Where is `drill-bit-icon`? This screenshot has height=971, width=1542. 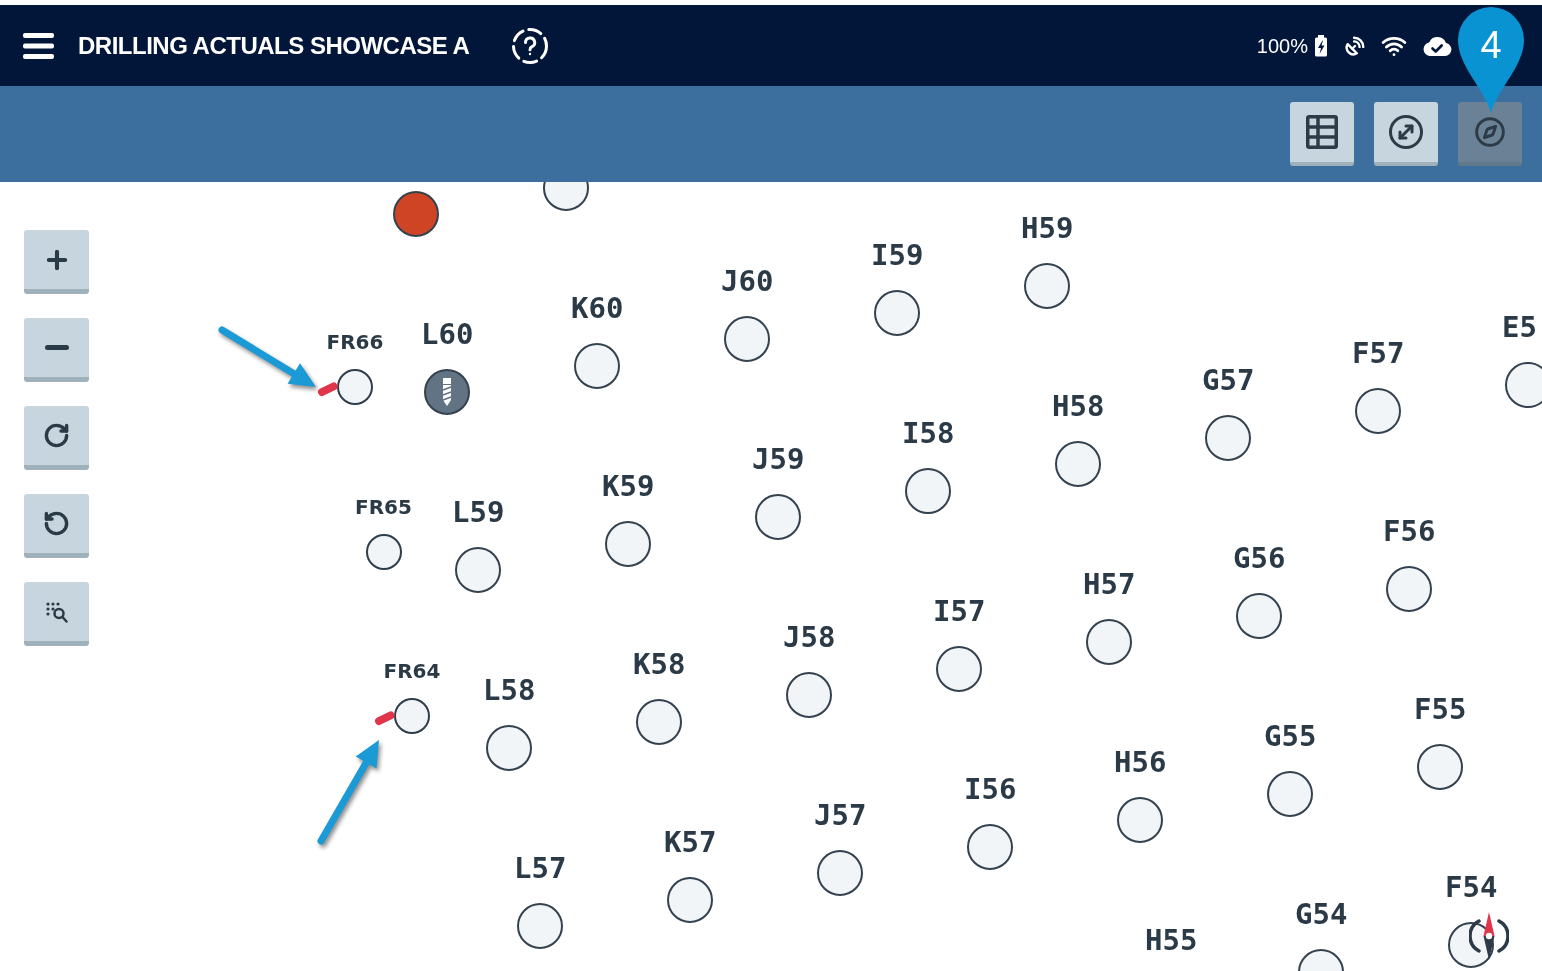
drill-bit-icon is located at coordinates (447, 392).